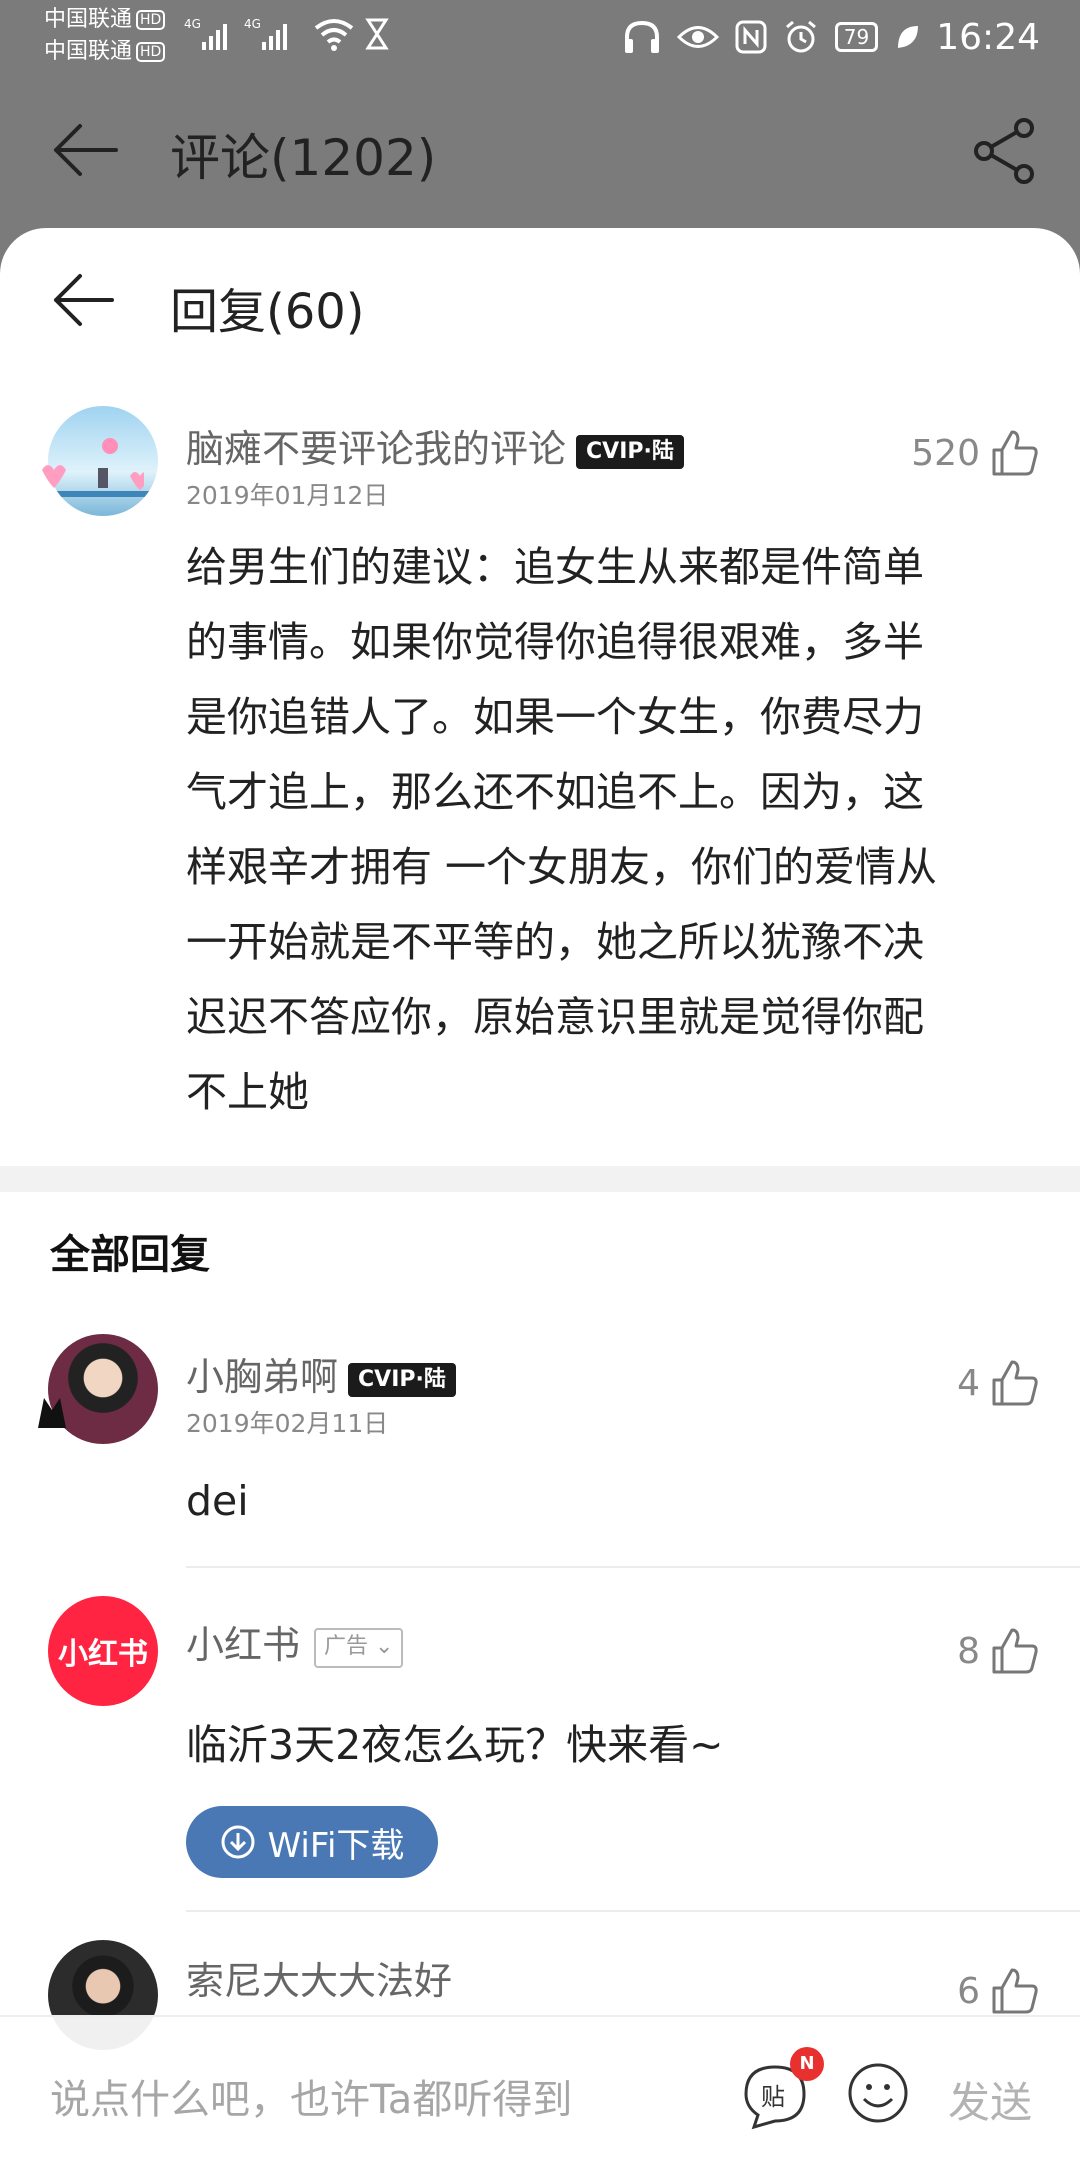 Image resolution: width=1080 pixels, height=2160 pixels. Describe the element at coordinates (800, 36) in the screenshot. I see `alarm-icon` at that location.